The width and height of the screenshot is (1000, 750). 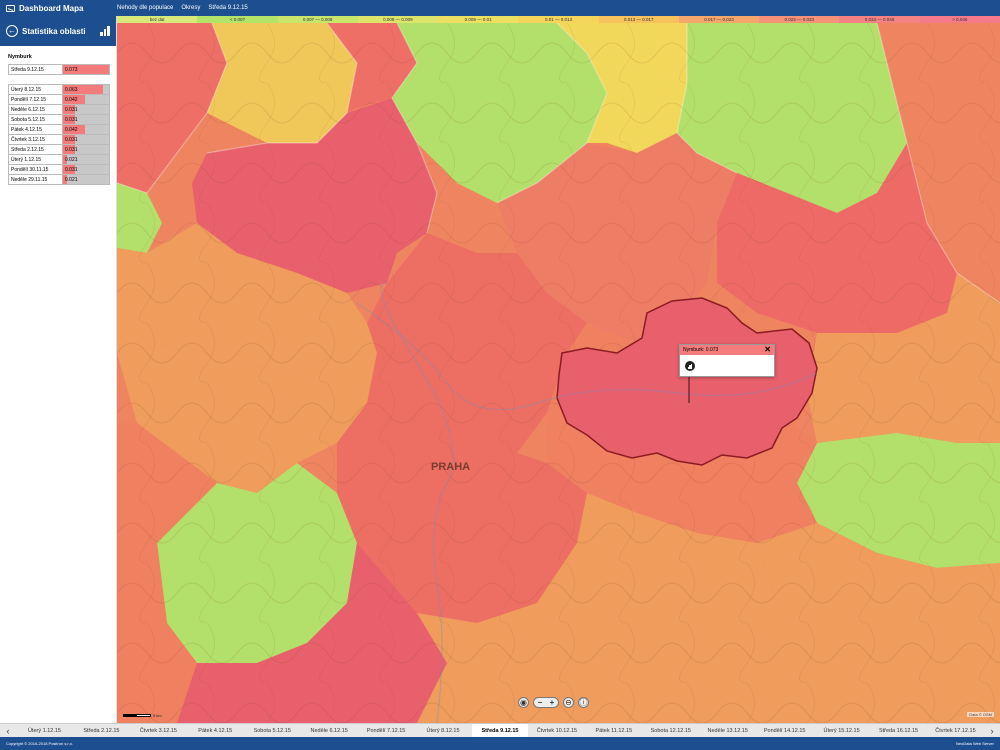 I want to click on map-attribution: Data © OSM, so click(x=980, y=714).